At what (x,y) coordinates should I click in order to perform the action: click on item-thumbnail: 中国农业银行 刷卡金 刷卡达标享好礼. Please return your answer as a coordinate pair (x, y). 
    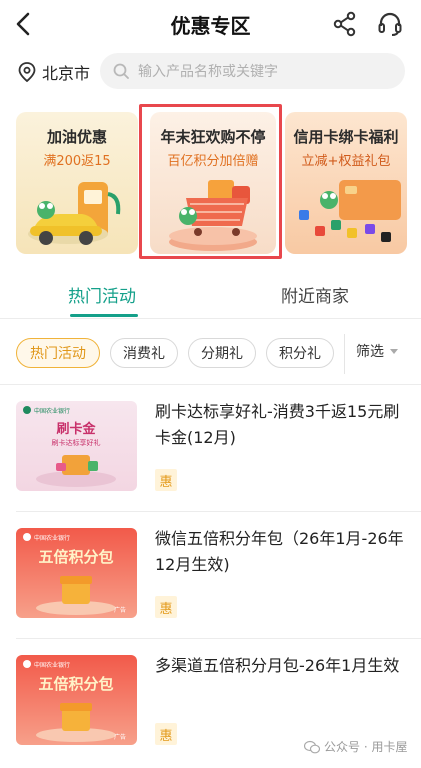
    Looking at the image, I should click on (76, 446).